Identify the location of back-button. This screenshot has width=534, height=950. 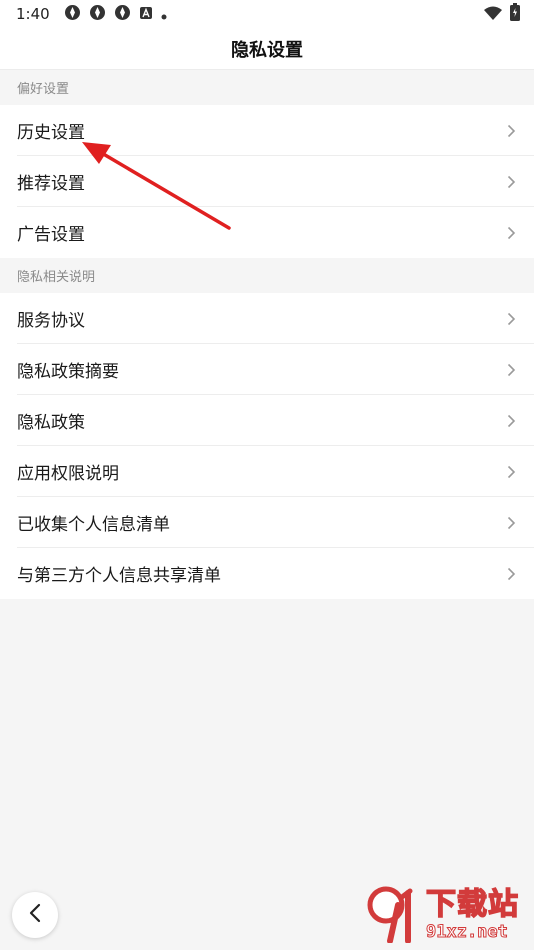
(35, 915).